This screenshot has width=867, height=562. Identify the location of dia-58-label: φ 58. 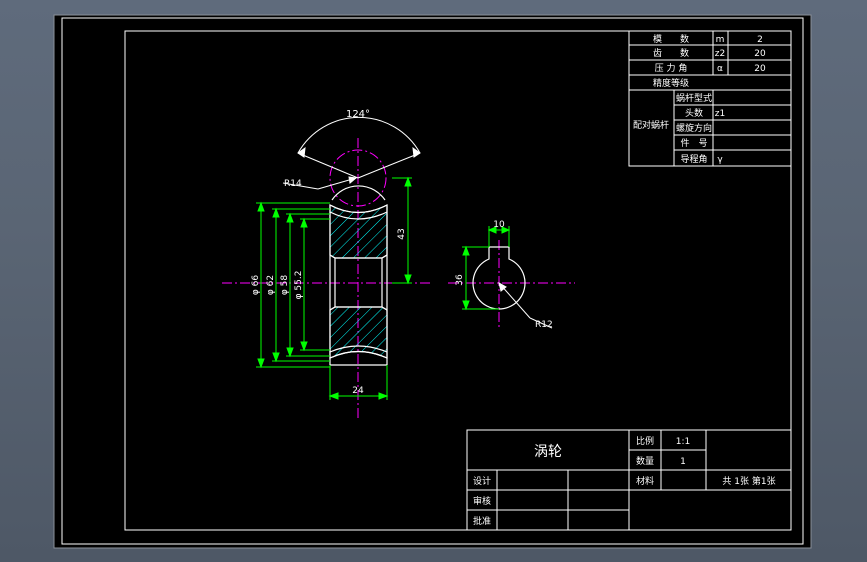
(285, 285).